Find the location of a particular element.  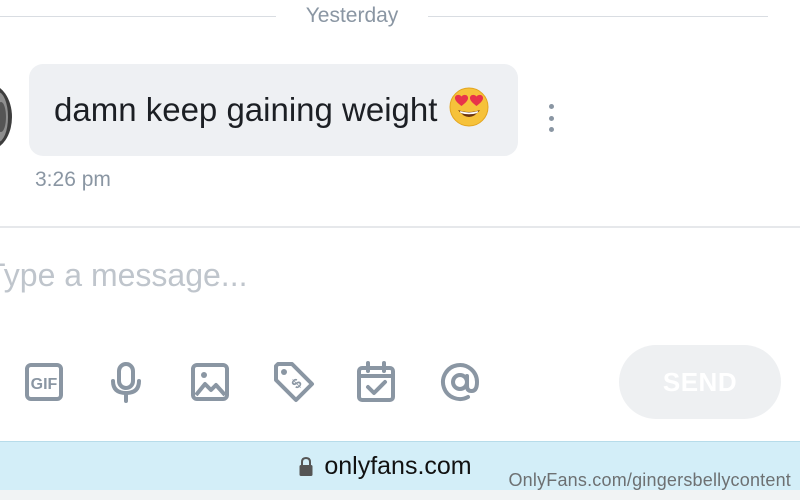

message-input is located at coordinates (383, 275).